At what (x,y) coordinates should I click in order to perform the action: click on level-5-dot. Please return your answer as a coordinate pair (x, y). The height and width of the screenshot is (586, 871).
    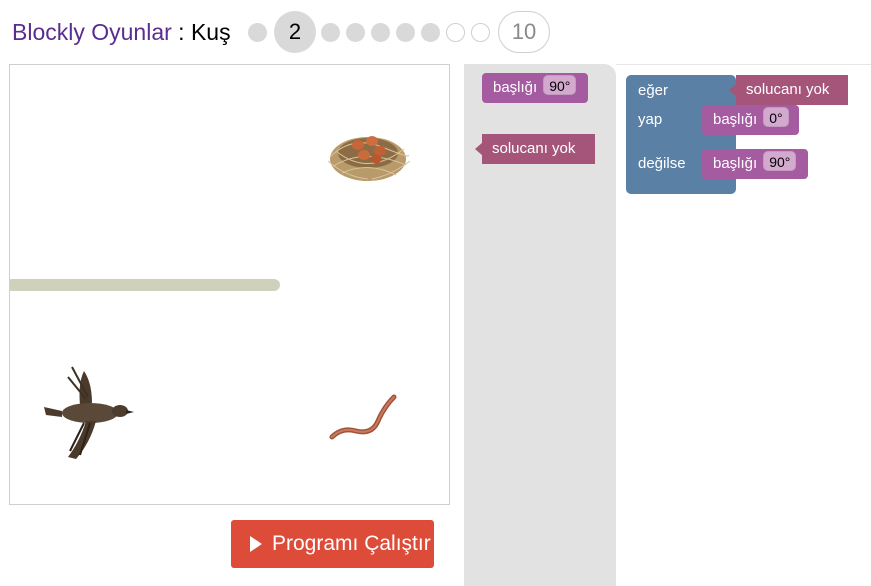
    Looking at the image, I should click on (380, 32).